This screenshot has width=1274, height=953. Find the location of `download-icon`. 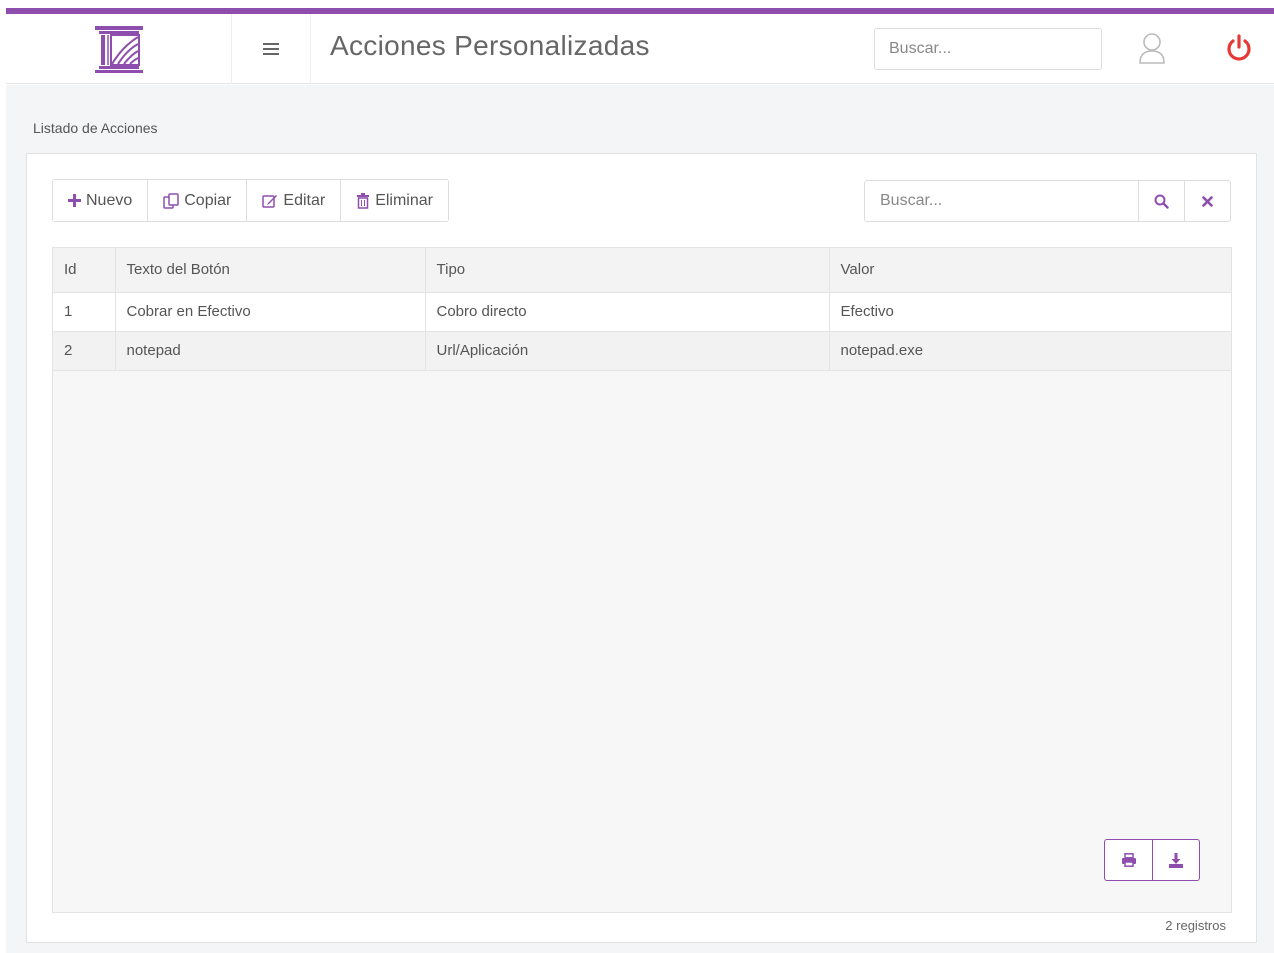

download-icon is located at coordinates (1176, 860).